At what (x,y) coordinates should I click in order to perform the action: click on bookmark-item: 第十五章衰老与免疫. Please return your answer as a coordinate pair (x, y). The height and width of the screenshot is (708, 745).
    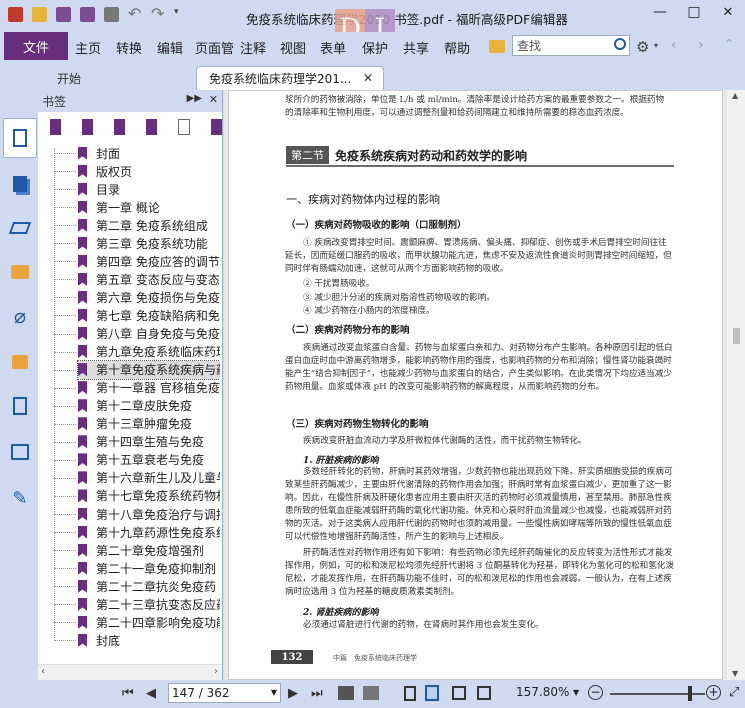
    Looking at the image, I should click on (141, 460).